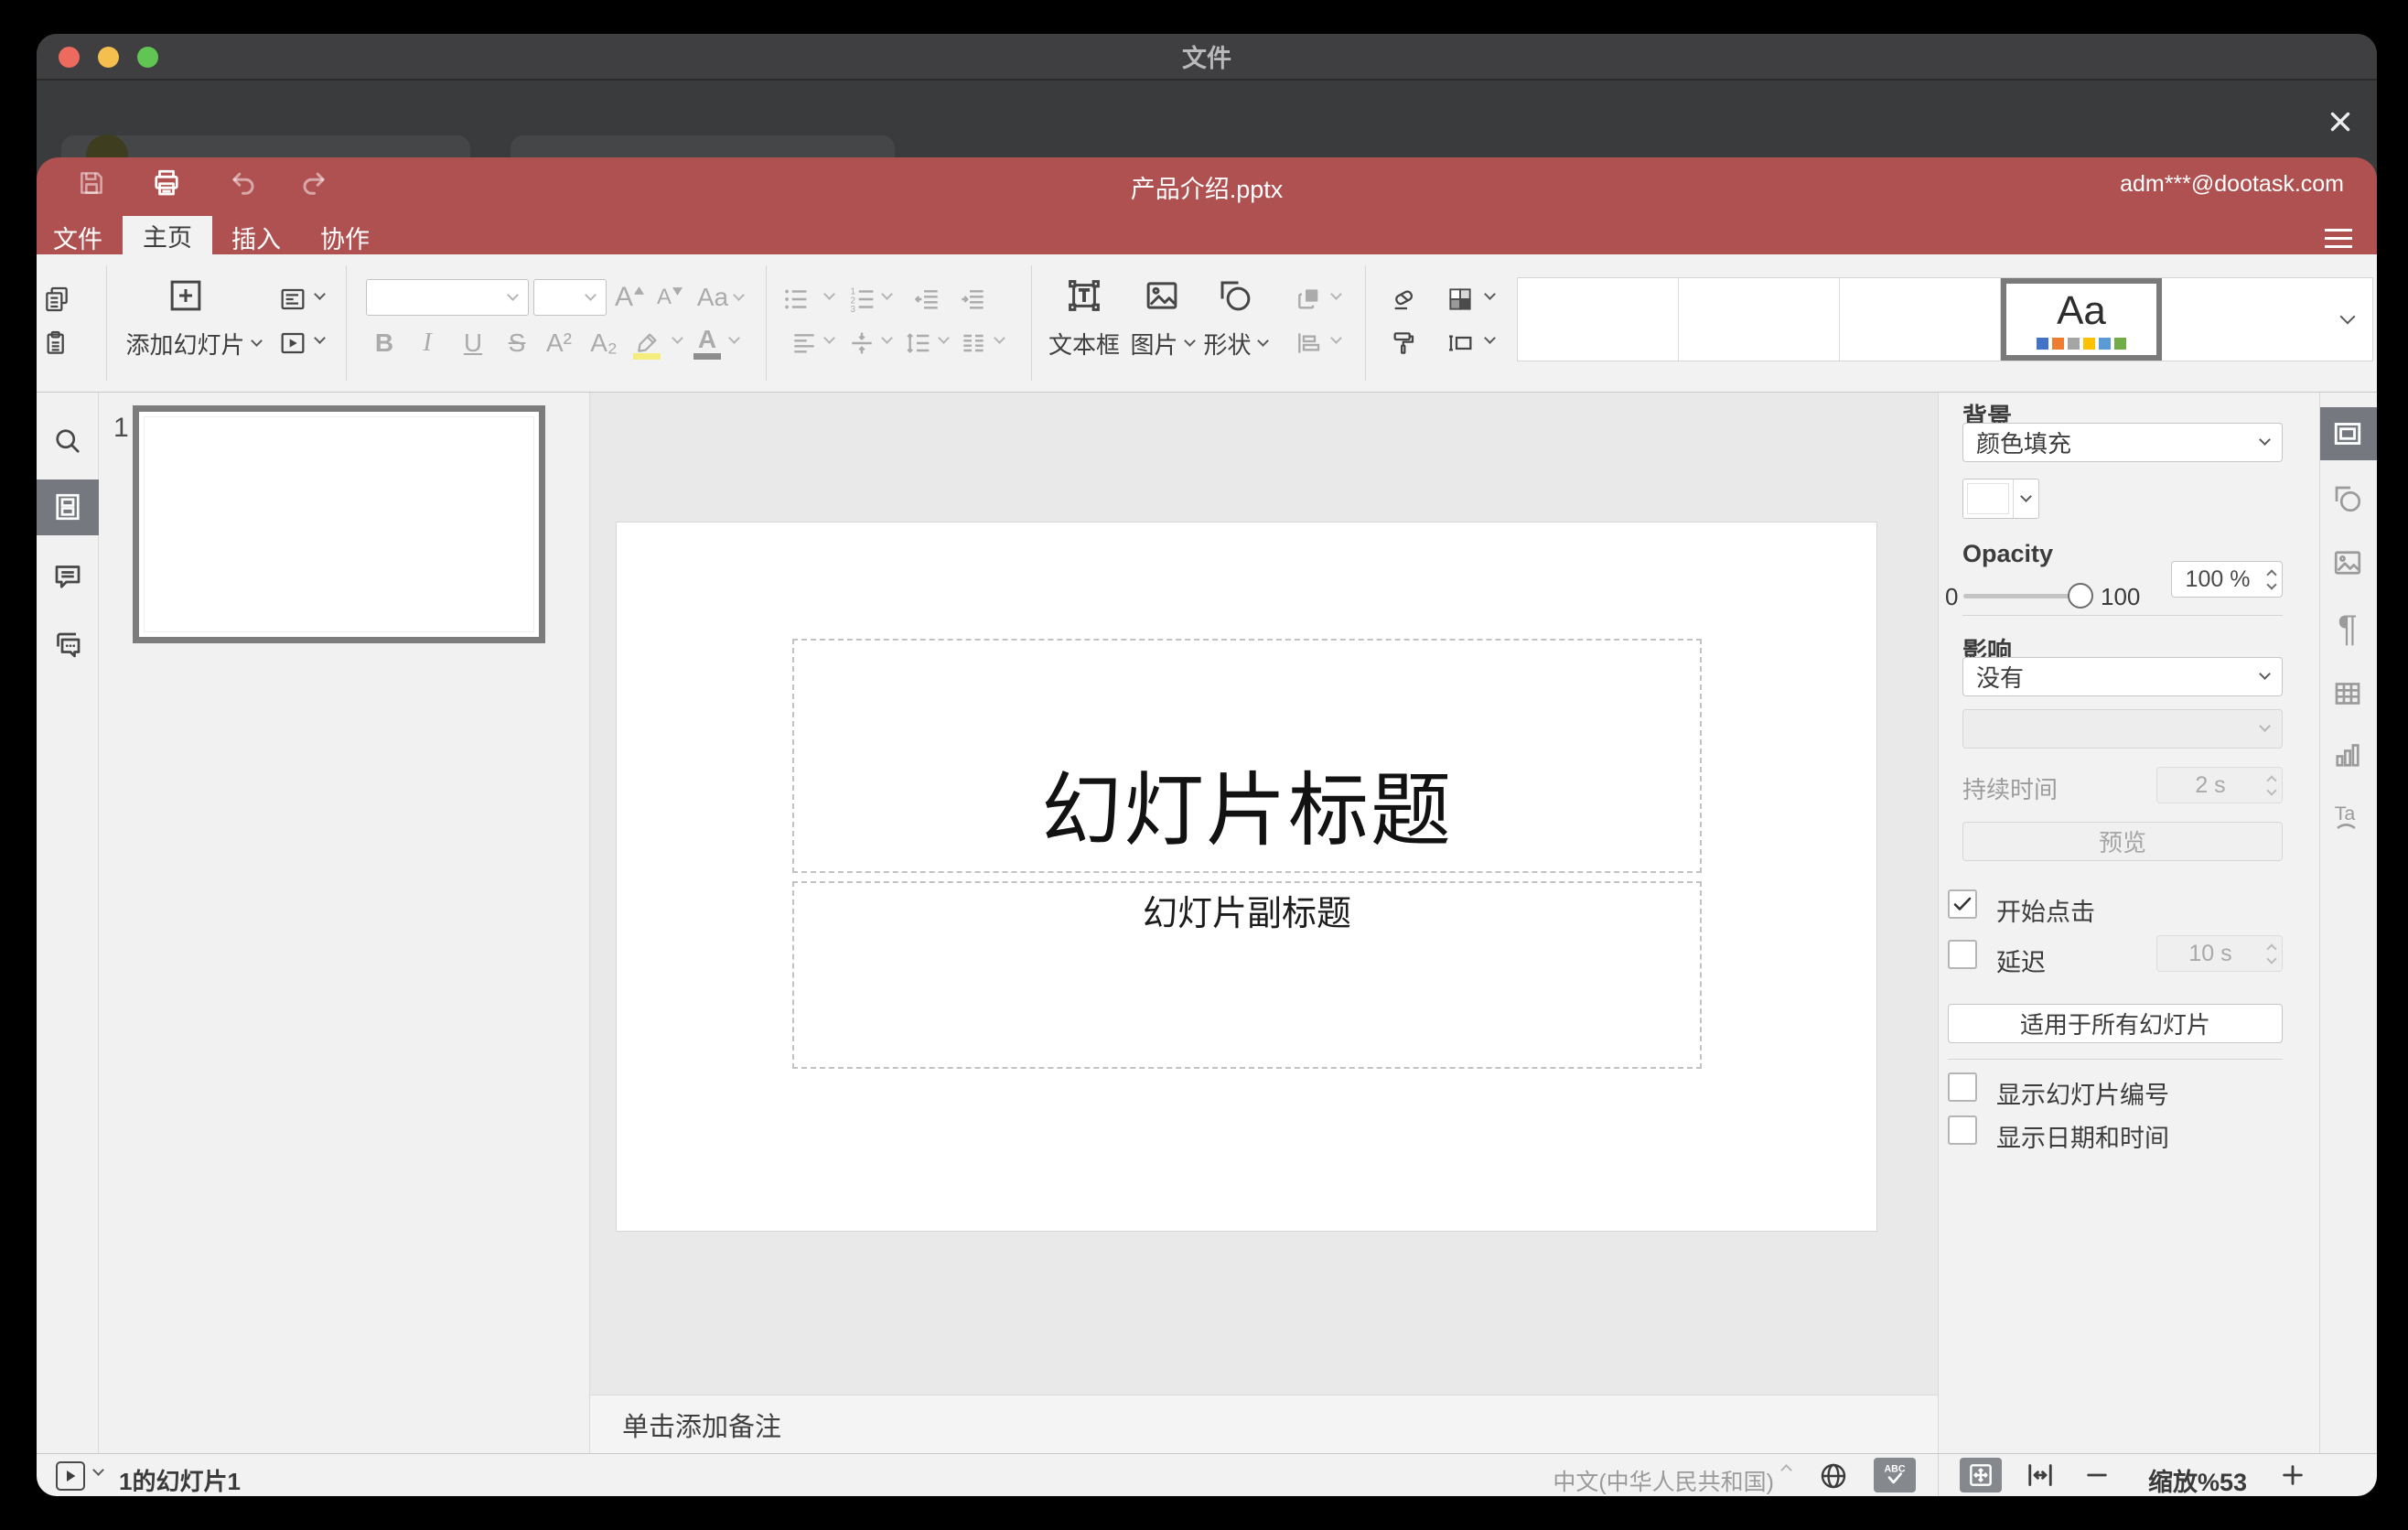 Image resolution: width=2408 pixels, height=1530 pixels. What do you see at coordinates (918, 343) in the screenshot?
I see `line-spacing-icon` at bounding box center [918, 343].